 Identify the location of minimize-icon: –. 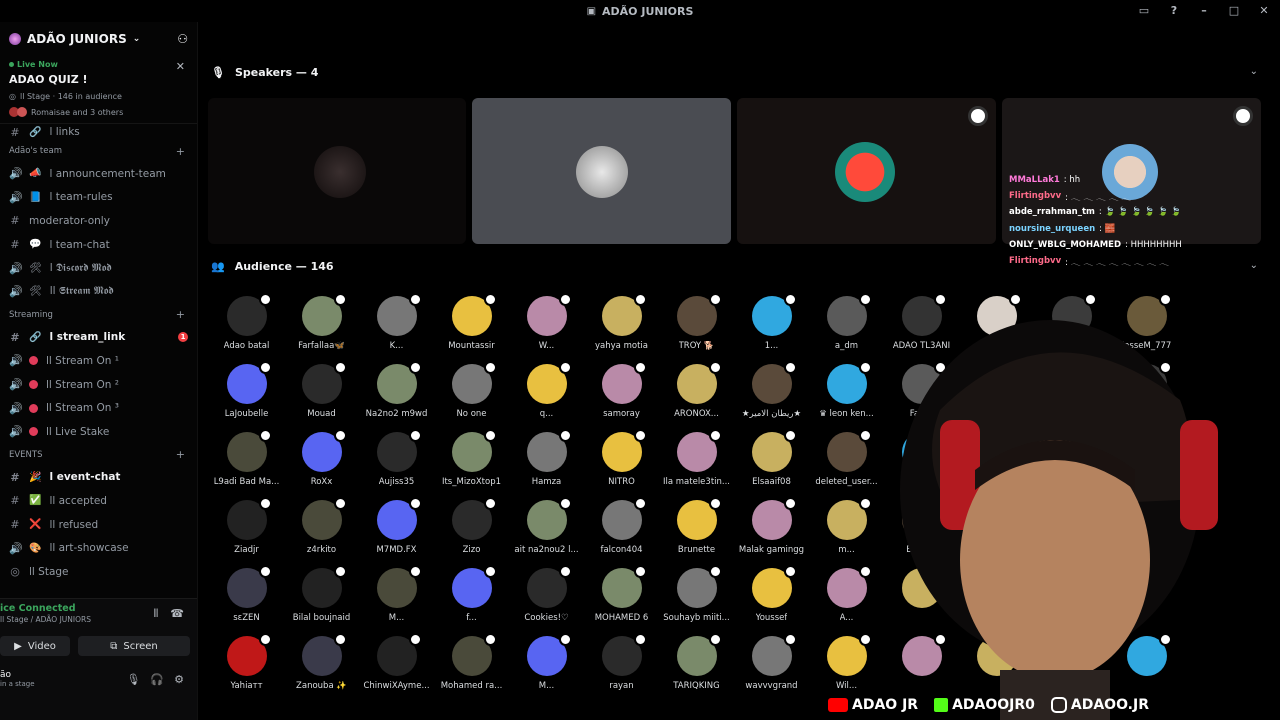
(1204, 11).